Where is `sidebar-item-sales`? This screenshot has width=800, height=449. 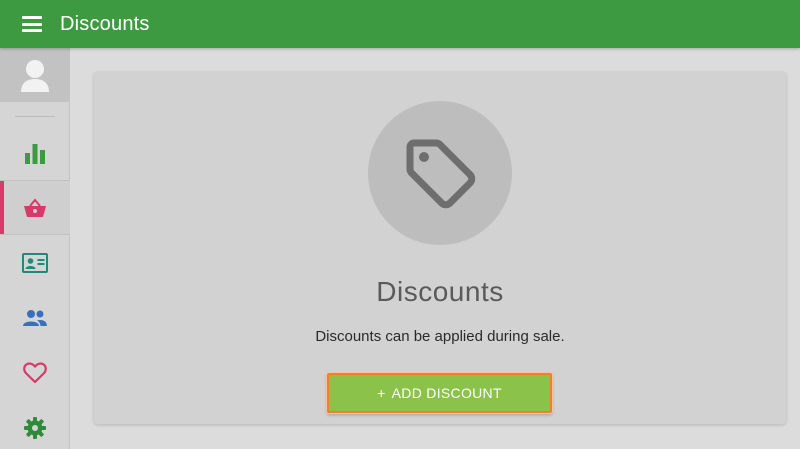 sidebar-item-sales is located at coordinates (35, 207).